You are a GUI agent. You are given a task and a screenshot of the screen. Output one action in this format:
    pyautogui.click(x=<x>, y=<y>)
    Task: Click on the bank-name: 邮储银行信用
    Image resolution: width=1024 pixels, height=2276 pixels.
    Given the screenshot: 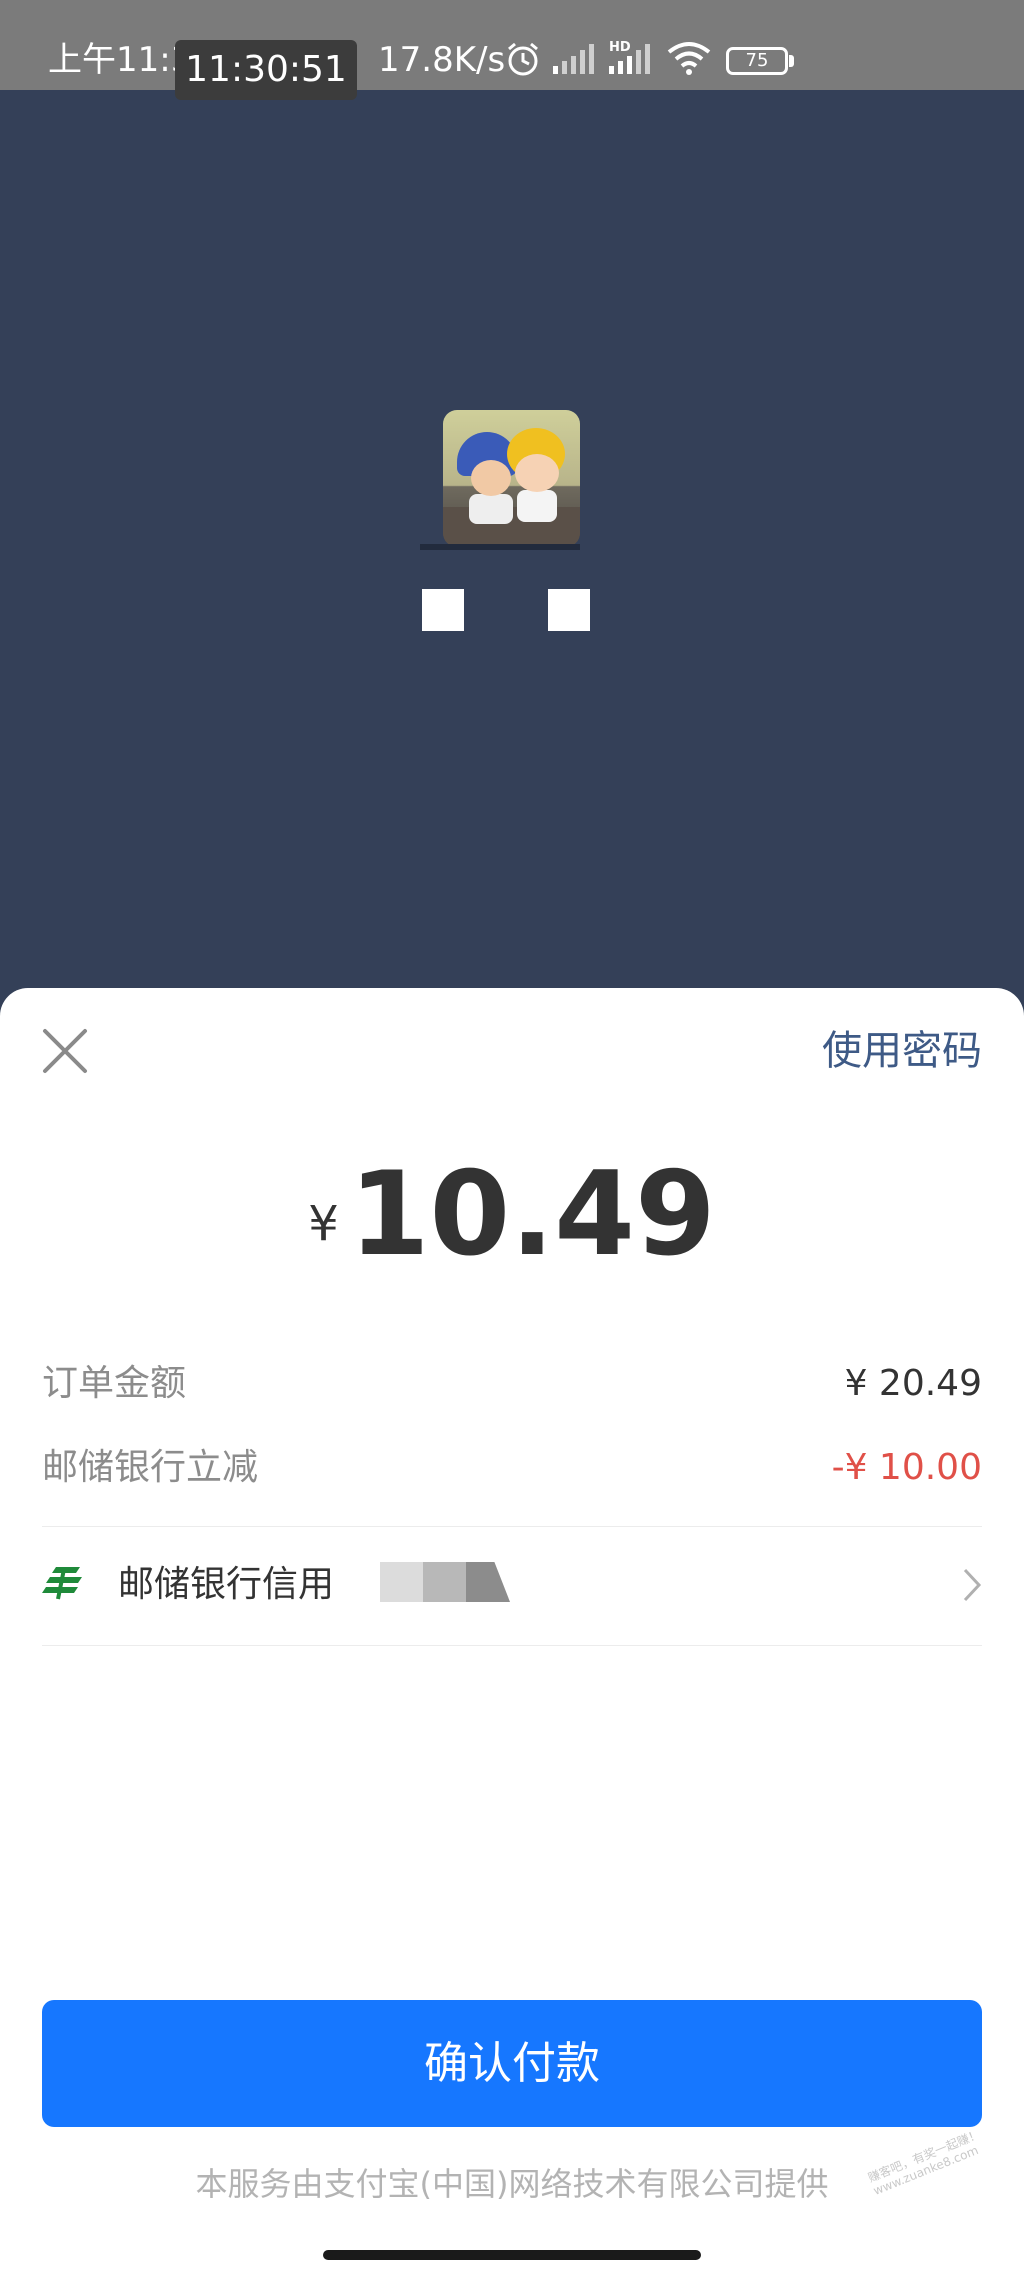 What is the action you would take?
    pyautogui.click(x=226, y=1584)
    